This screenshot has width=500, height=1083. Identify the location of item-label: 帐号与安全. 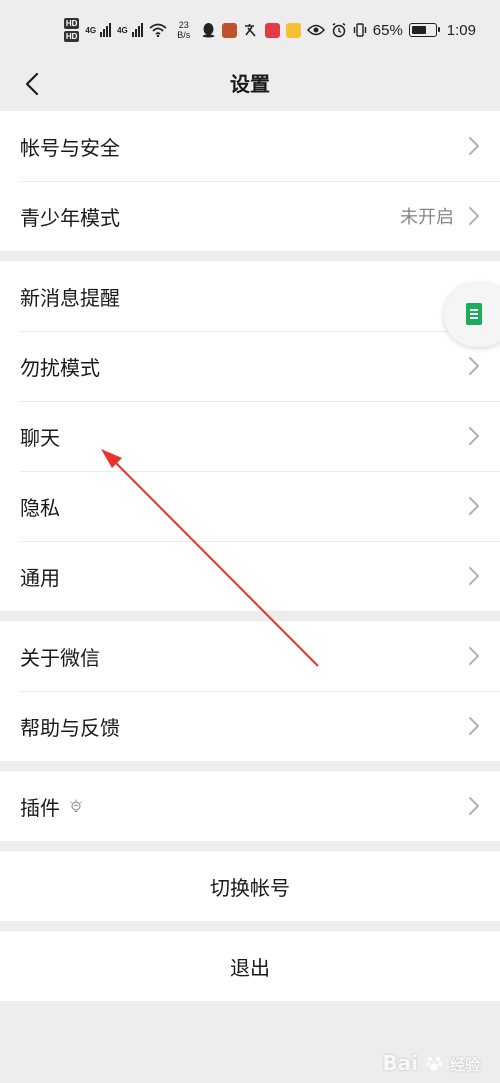
(70, 147).